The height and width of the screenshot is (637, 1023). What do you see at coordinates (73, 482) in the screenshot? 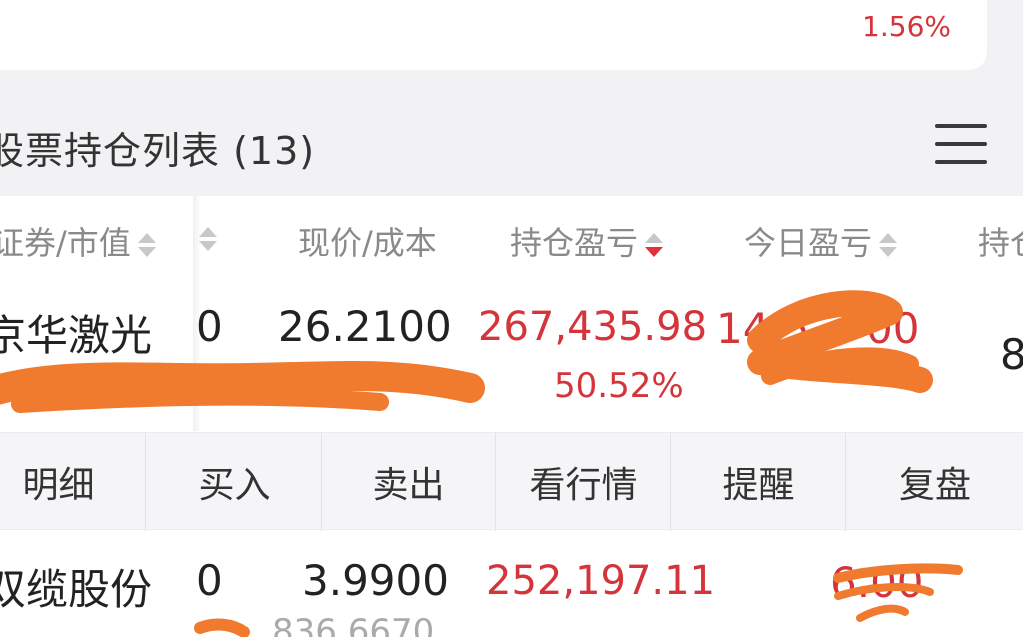
I see `detail-button: 明细` at bounding box center [73, 482].